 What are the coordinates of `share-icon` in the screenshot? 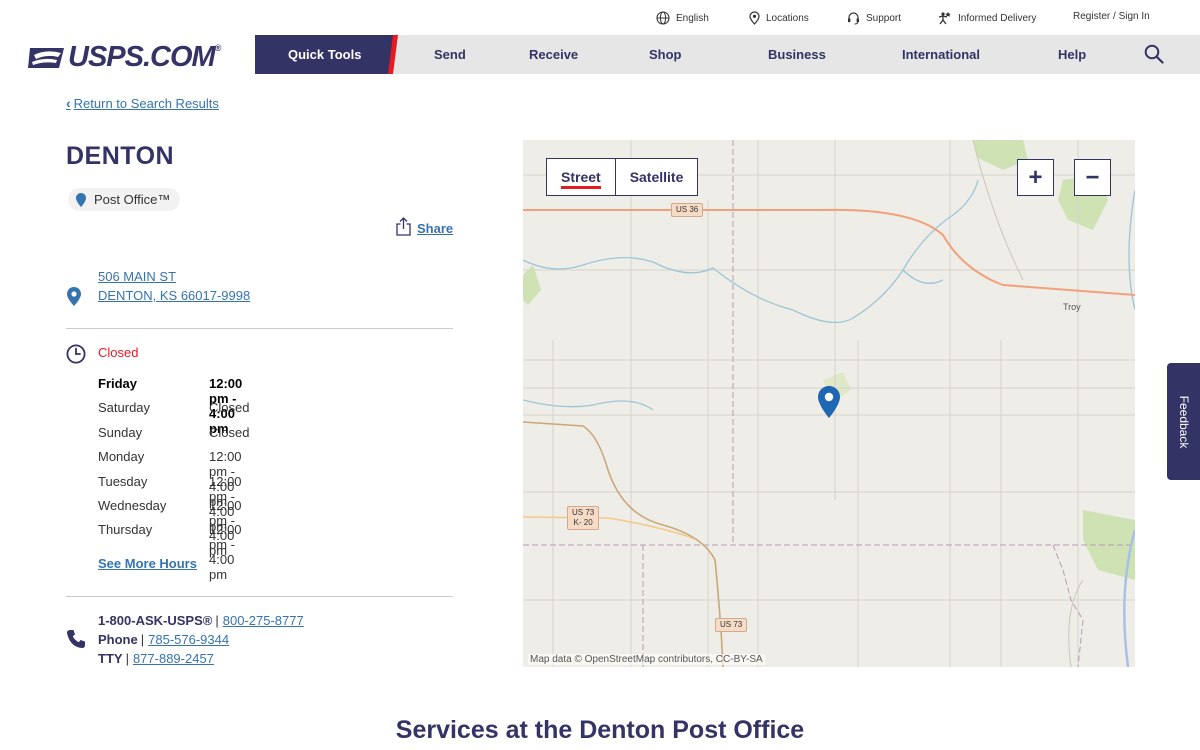 It's located at (403, 226).